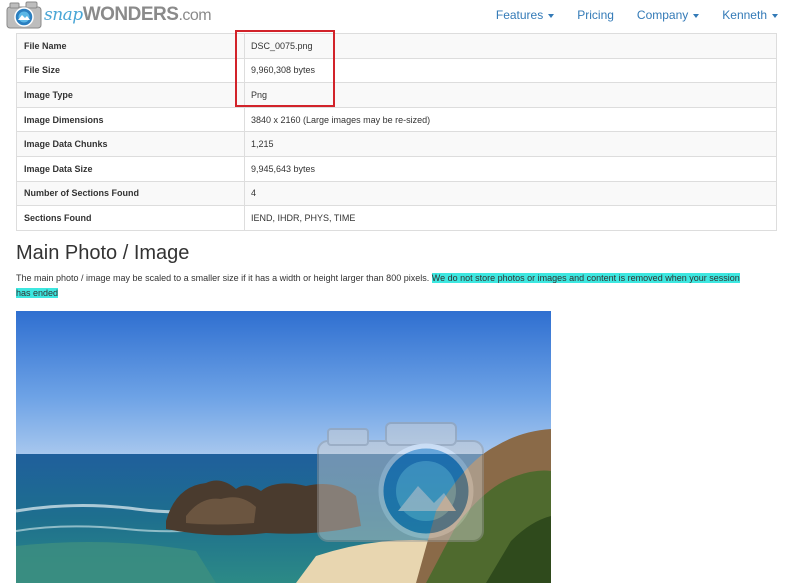 Image resolution: width=800 pixels, height=583 pixels. Describe the element at coordinates (130, 144) in the screenshot. I see `row-key: Image Data Chunks` at that location.